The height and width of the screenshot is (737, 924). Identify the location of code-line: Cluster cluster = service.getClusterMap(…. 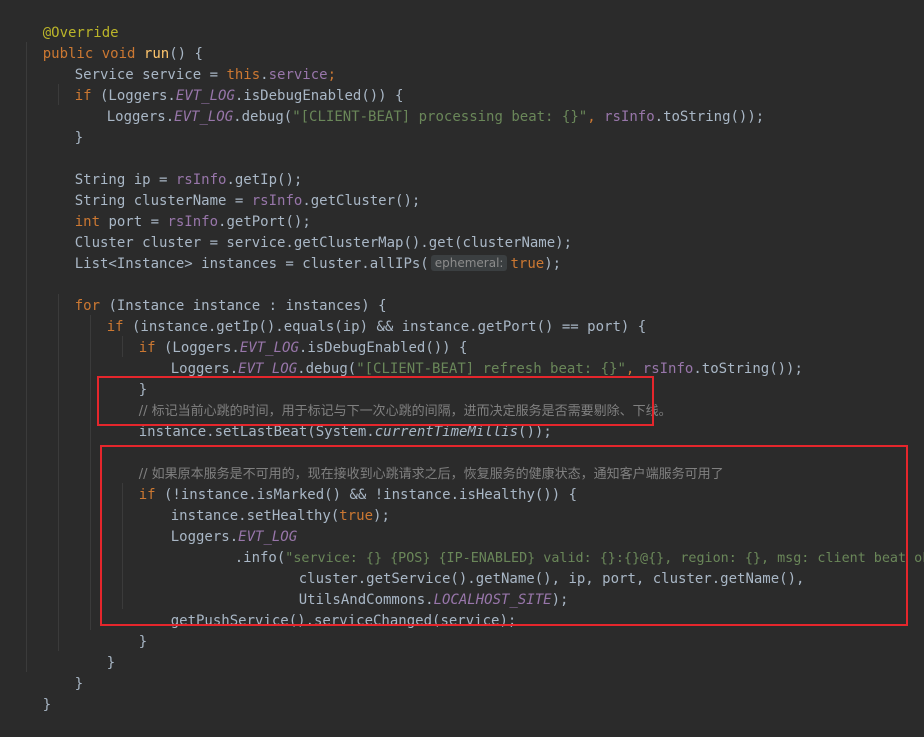
(306, 231).